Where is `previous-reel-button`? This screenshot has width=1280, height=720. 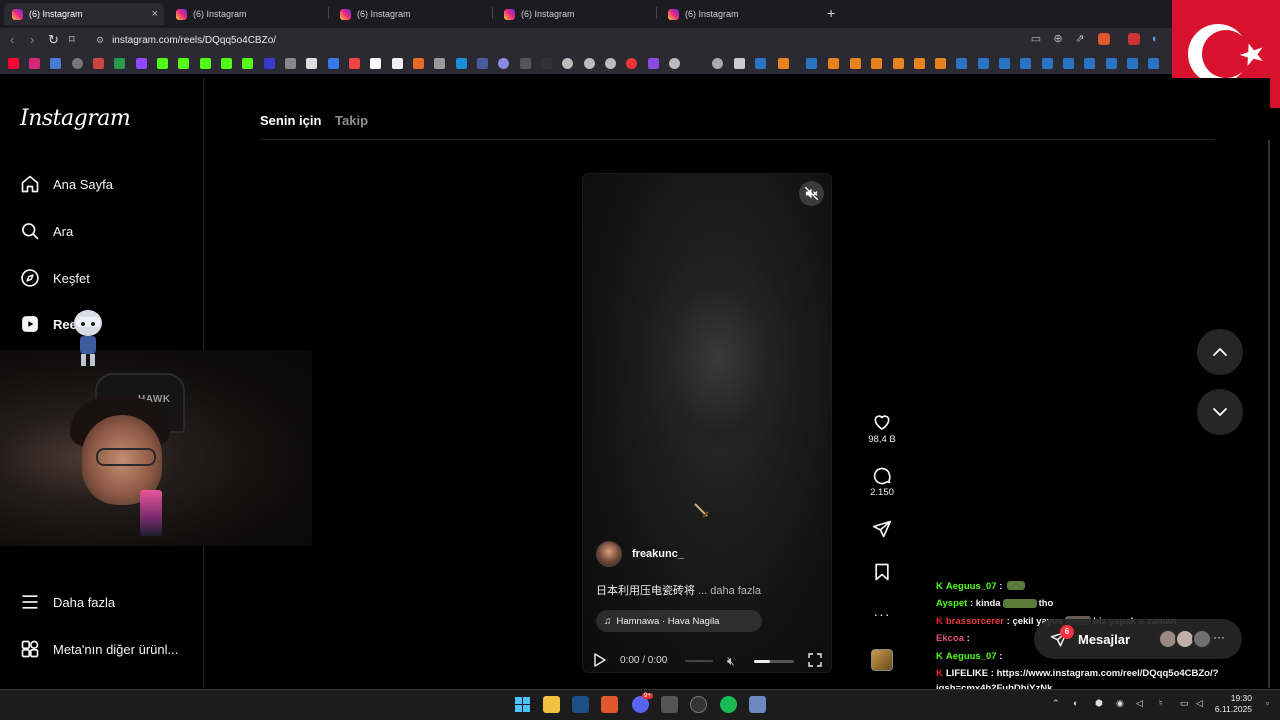 previous-reel-button is located at coordinates (1220, 352).